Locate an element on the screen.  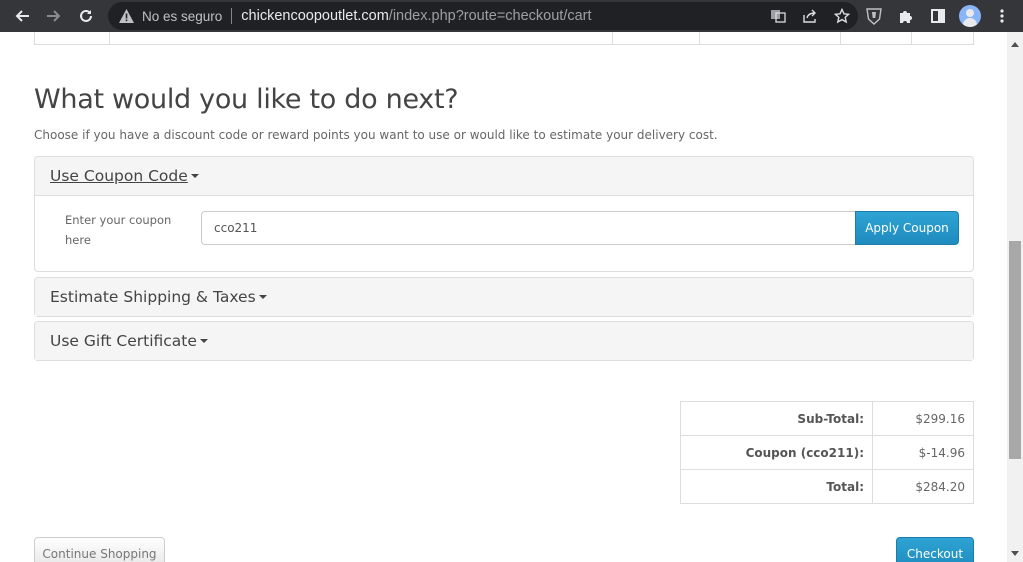
shipping-panel-toggle: Estimate Shipping & Taxes is located at coordinates (504, 297).